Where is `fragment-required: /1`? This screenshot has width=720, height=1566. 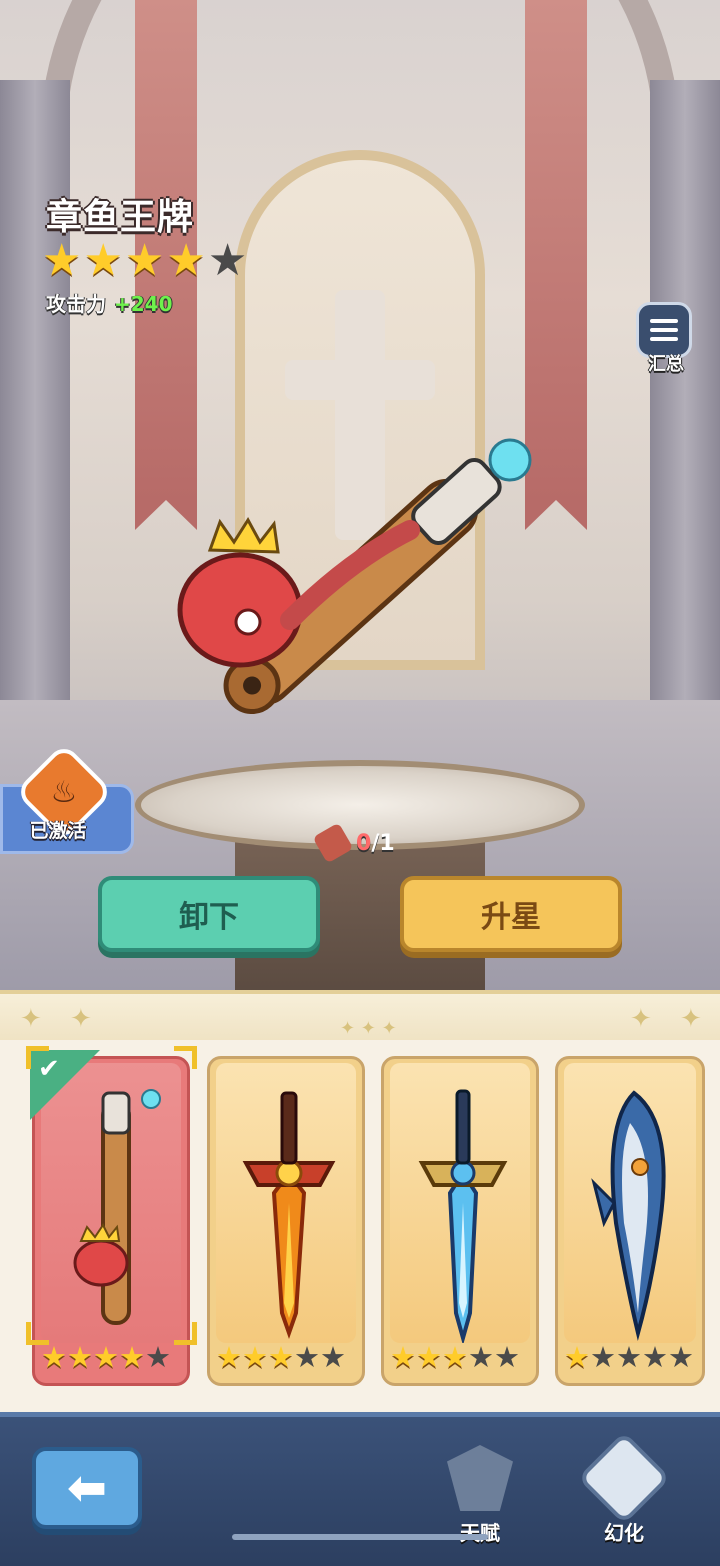
fragment-required: /1 is located at coordinates (383, 843).